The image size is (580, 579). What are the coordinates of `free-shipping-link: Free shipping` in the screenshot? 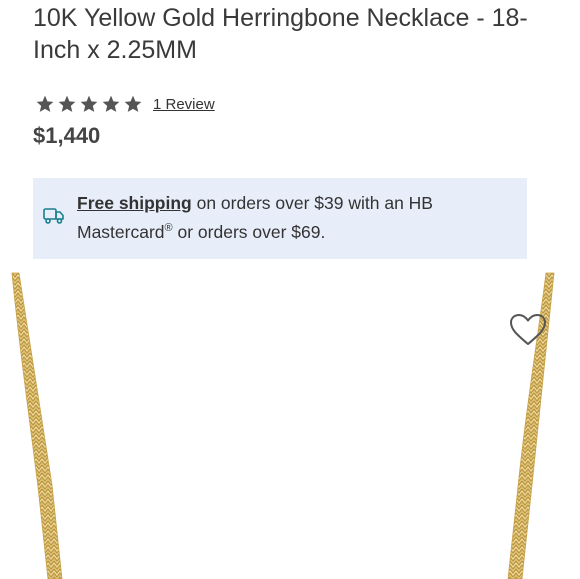 It's located at (134, 203).